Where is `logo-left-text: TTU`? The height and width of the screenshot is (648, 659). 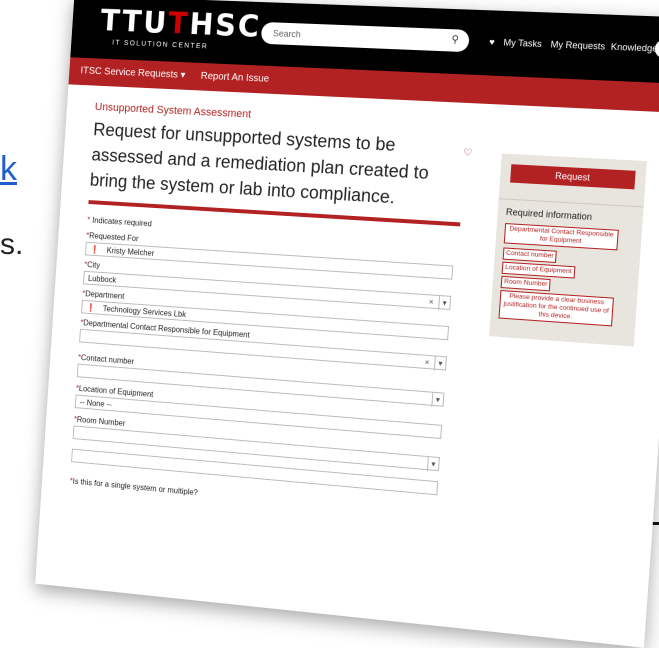 logo-left-text: TTU is located at coordinates (134, 22).